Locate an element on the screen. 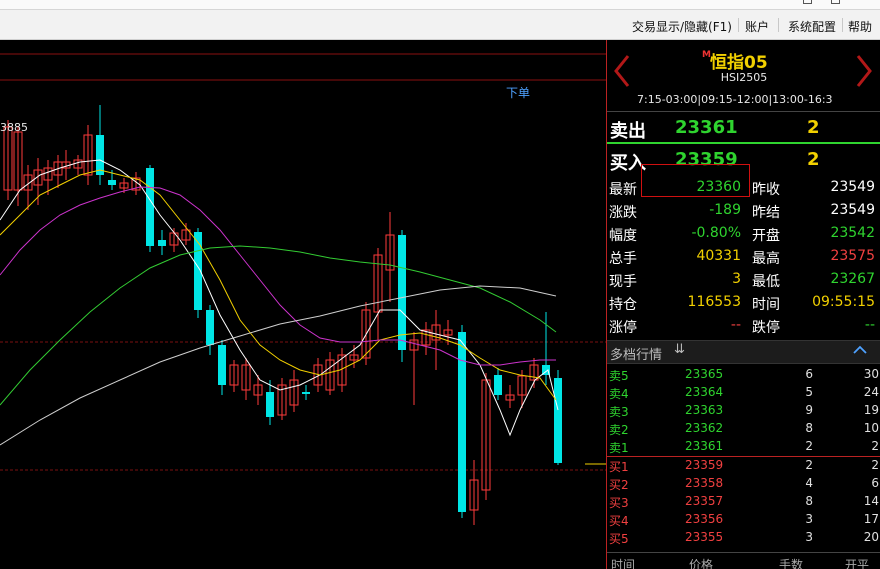  level-label: 卖3 is located at coordinates (619, 412).